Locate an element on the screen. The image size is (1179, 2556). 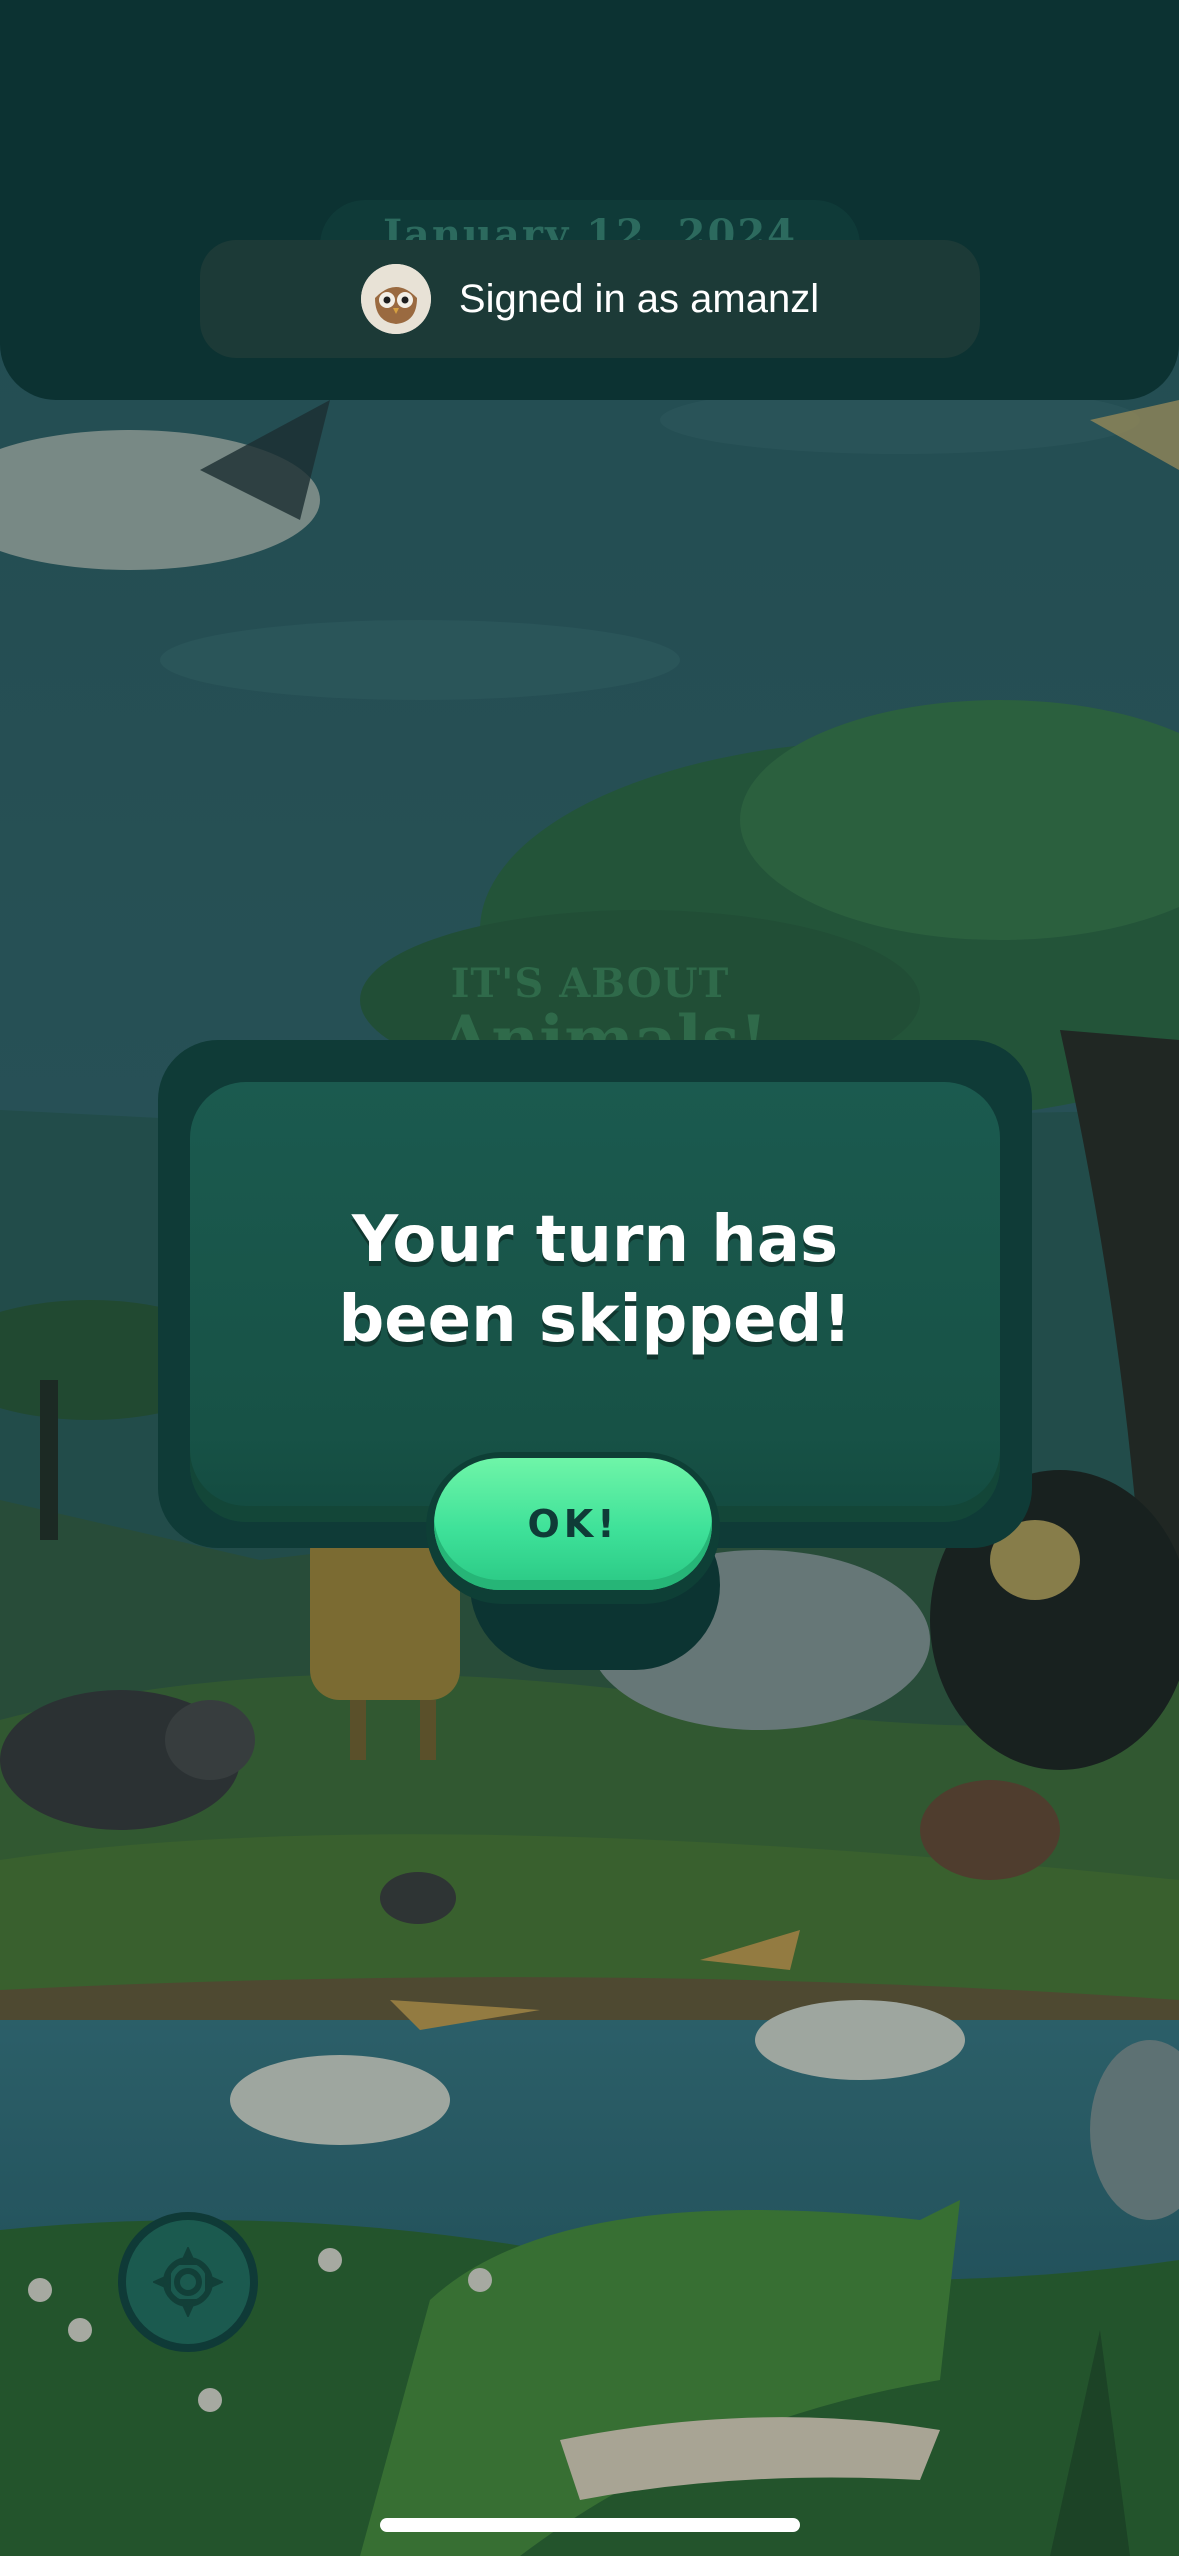
sign-in-toast: Signed in as amanzl is located at coordinates (590, 299).